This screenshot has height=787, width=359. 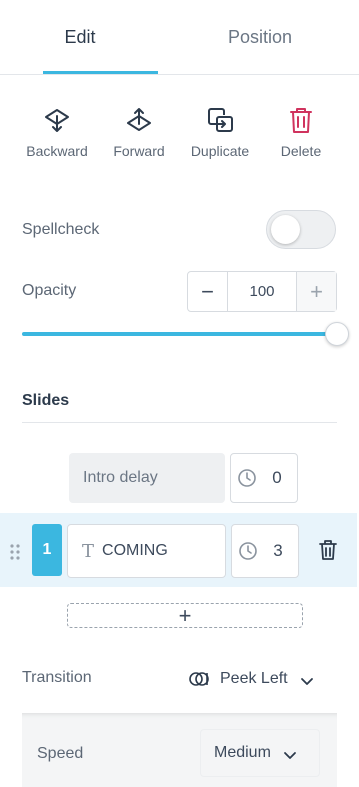 I want to click on intro-delay-input: 0, so click(x=264, y=478).